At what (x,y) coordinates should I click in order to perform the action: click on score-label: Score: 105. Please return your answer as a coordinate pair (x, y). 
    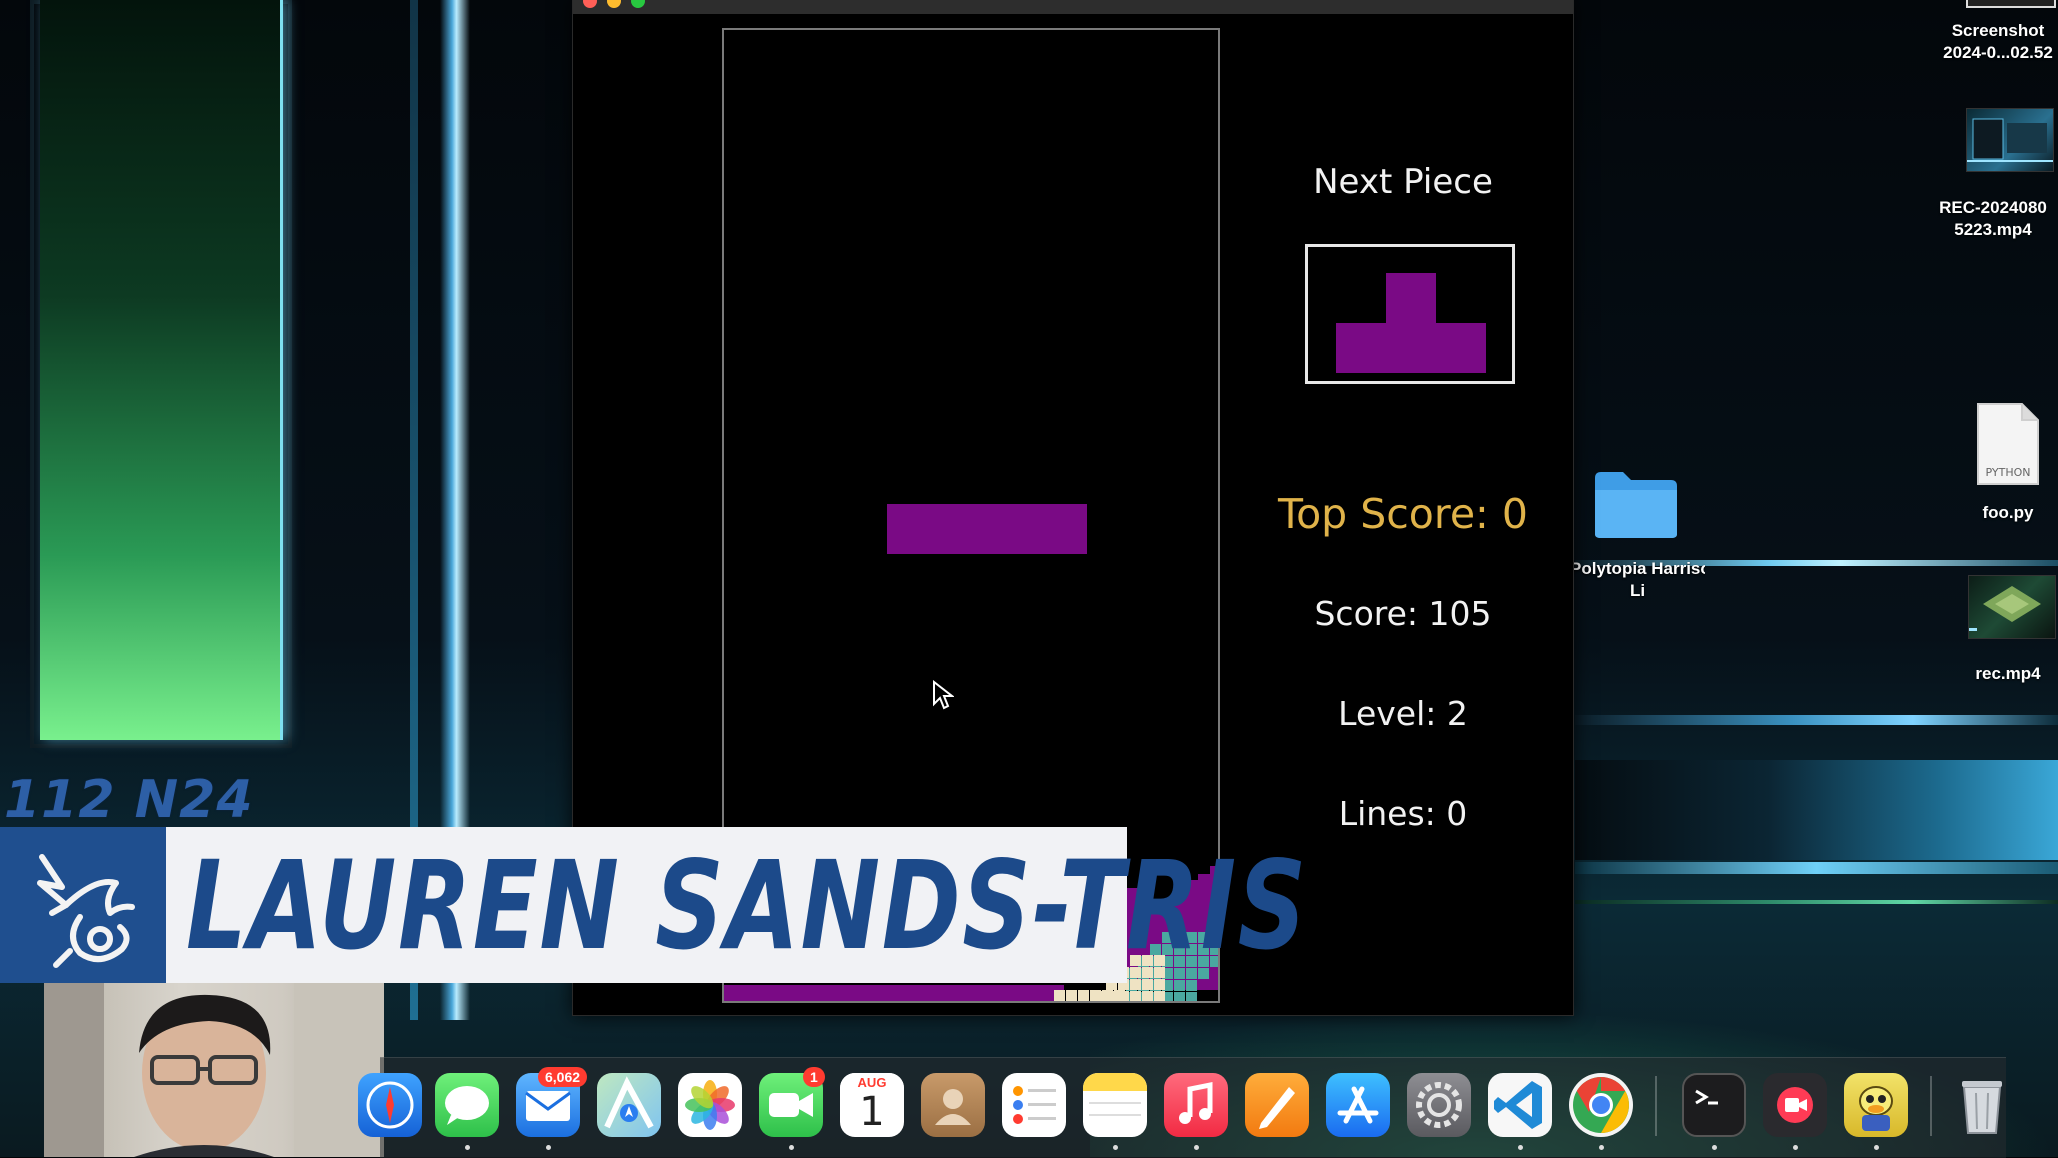
    Looking at the image, I should click on (1403, 613).